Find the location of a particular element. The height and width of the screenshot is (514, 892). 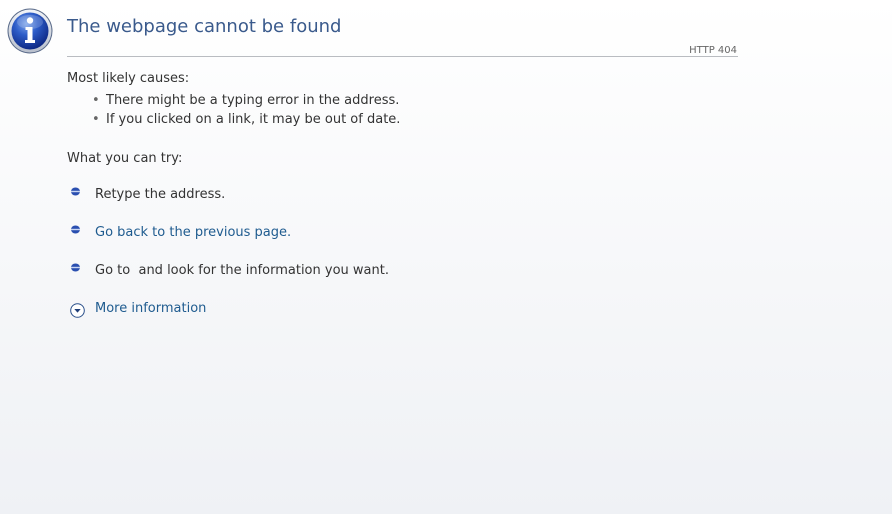

page-title: The webpage cannot be found is located at coordinates (204, 26).